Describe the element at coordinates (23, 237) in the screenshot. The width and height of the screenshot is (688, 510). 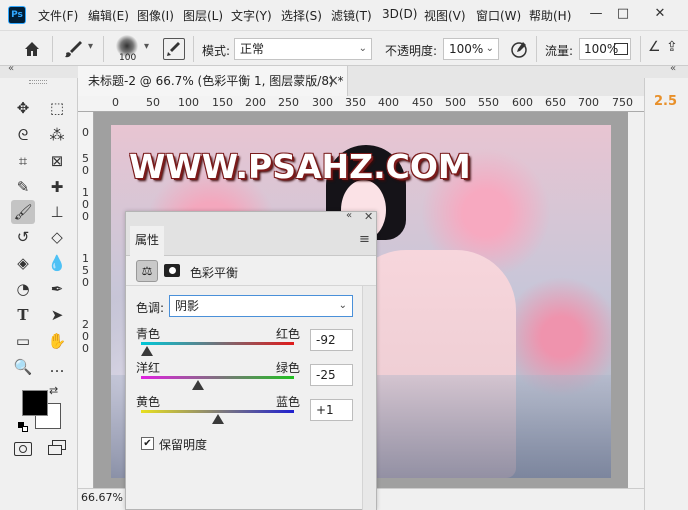
I see `history-brush-tool-icon: ↺` at that location.